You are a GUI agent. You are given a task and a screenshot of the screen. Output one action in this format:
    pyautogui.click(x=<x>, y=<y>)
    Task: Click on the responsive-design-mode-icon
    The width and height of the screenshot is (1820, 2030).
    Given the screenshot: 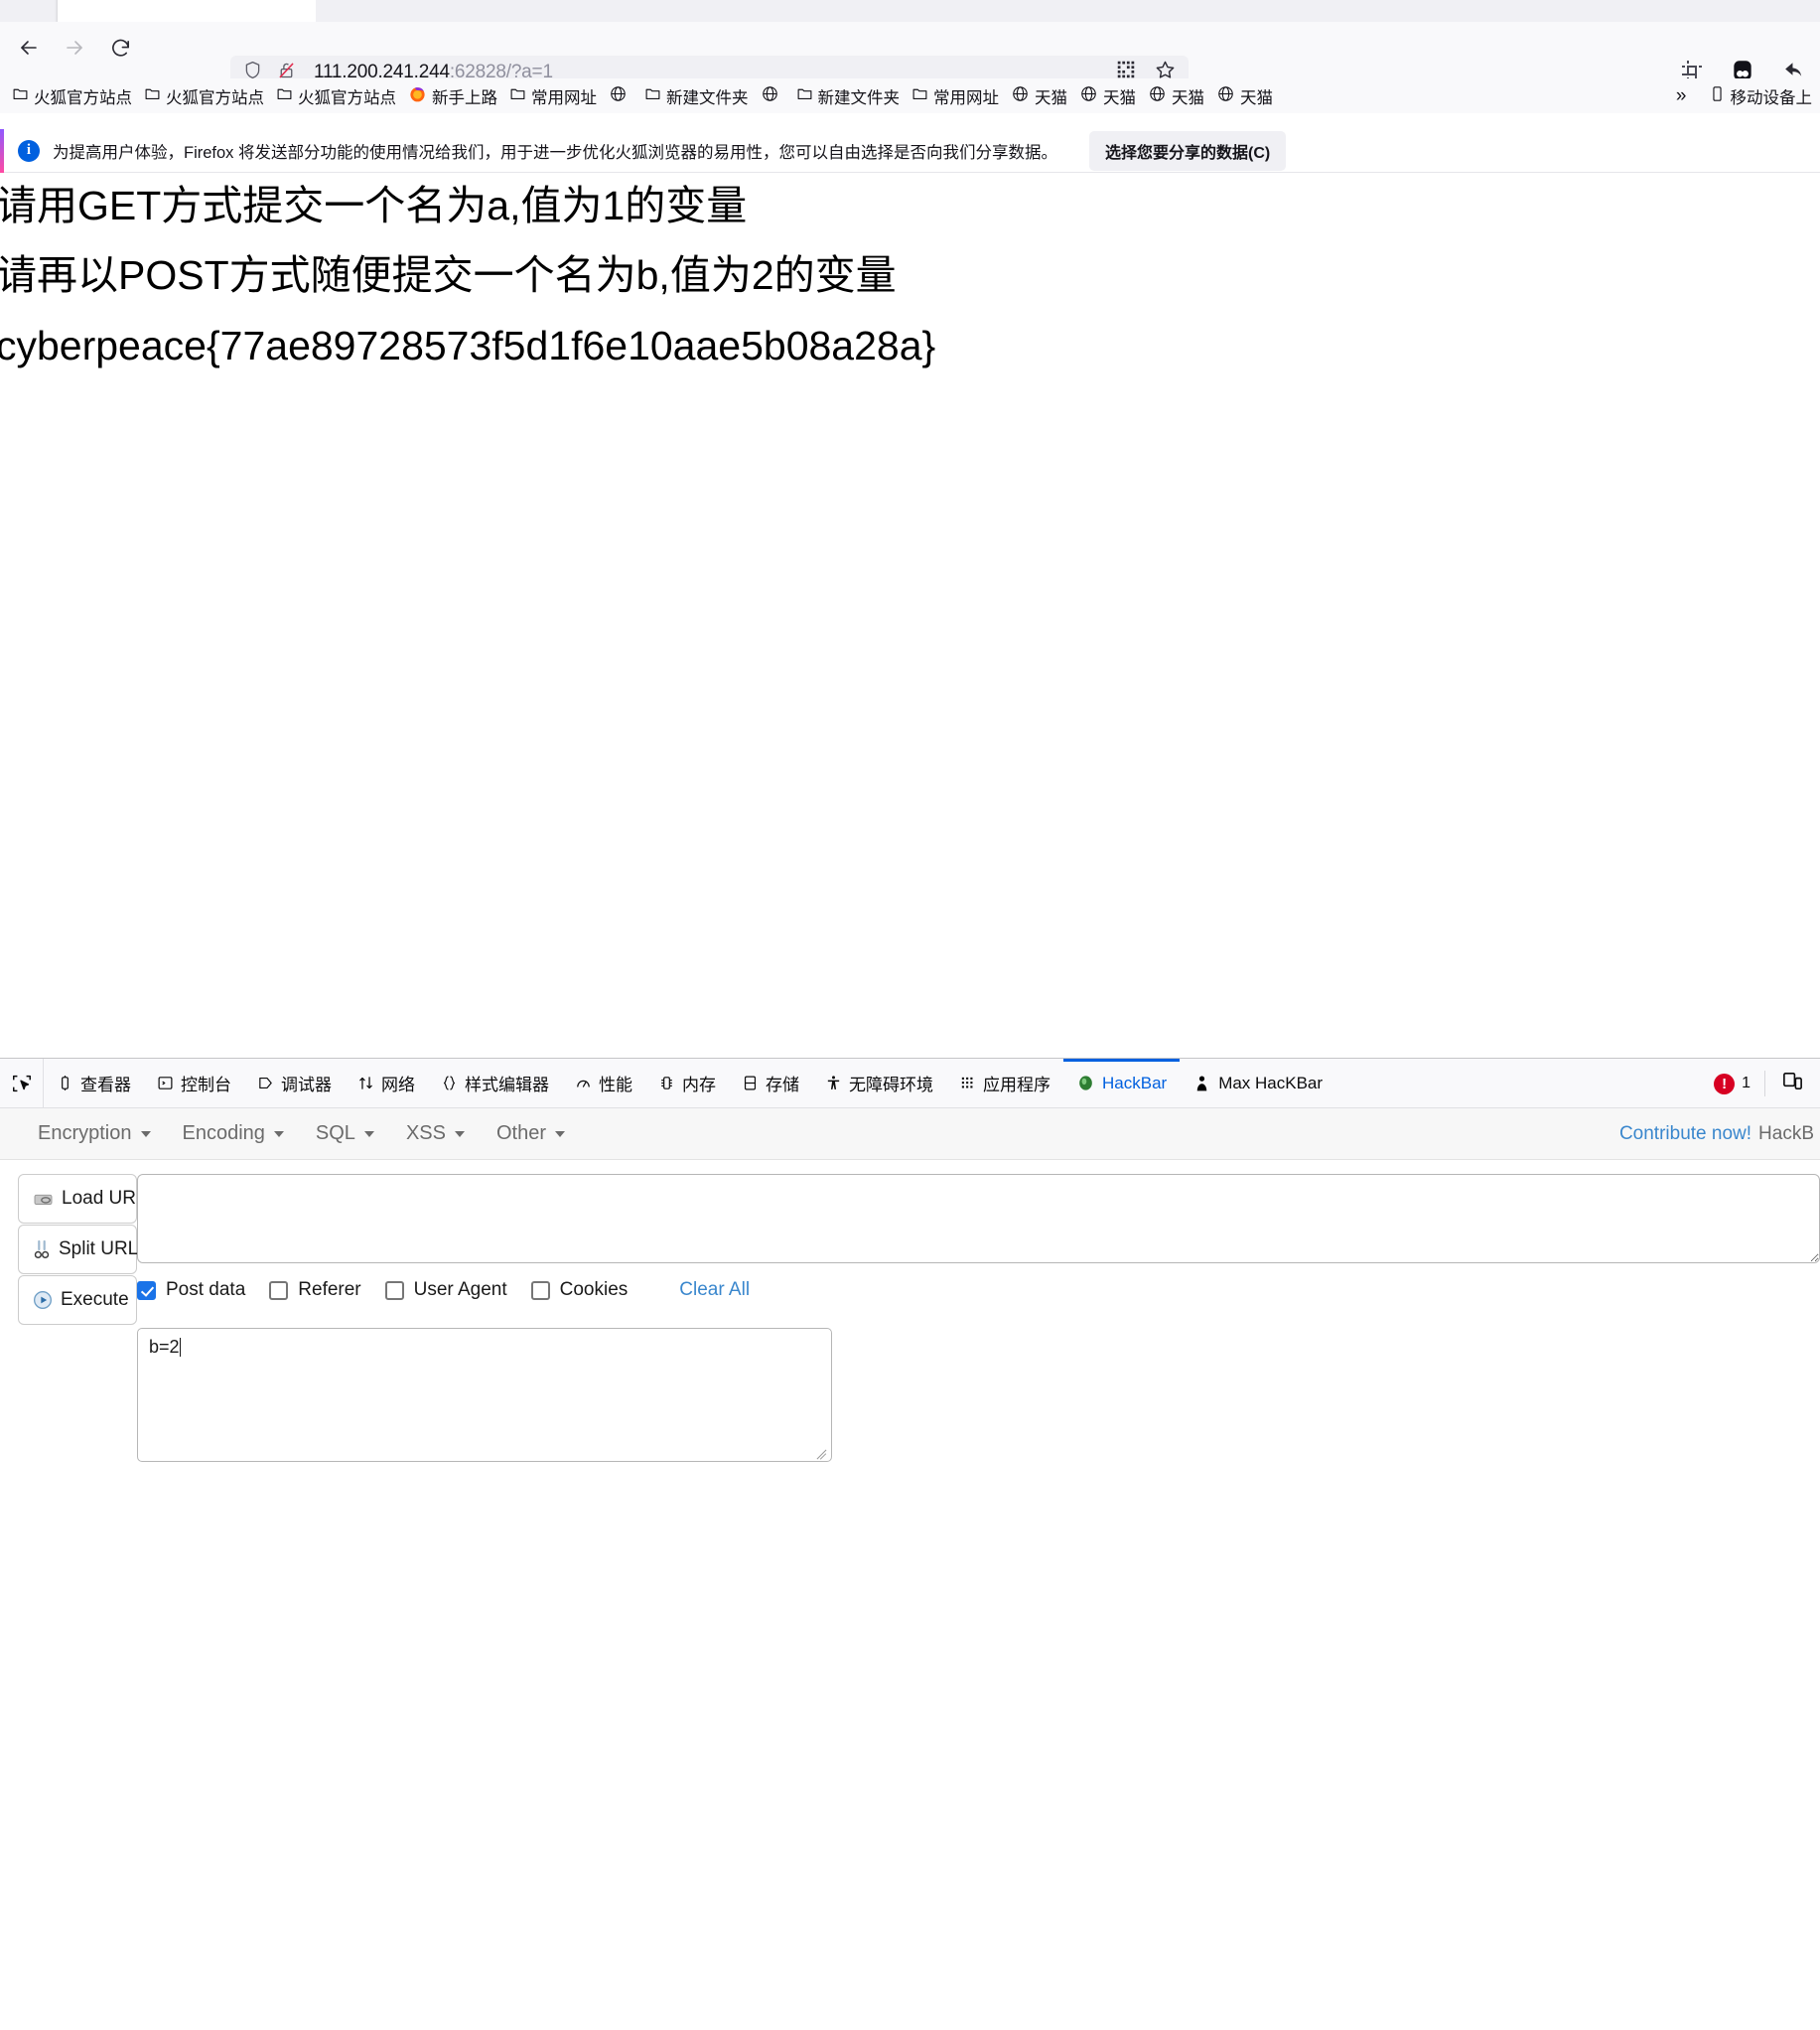 What is the action you would take?
    pyautogui.click(x=1792, y=1083)
    